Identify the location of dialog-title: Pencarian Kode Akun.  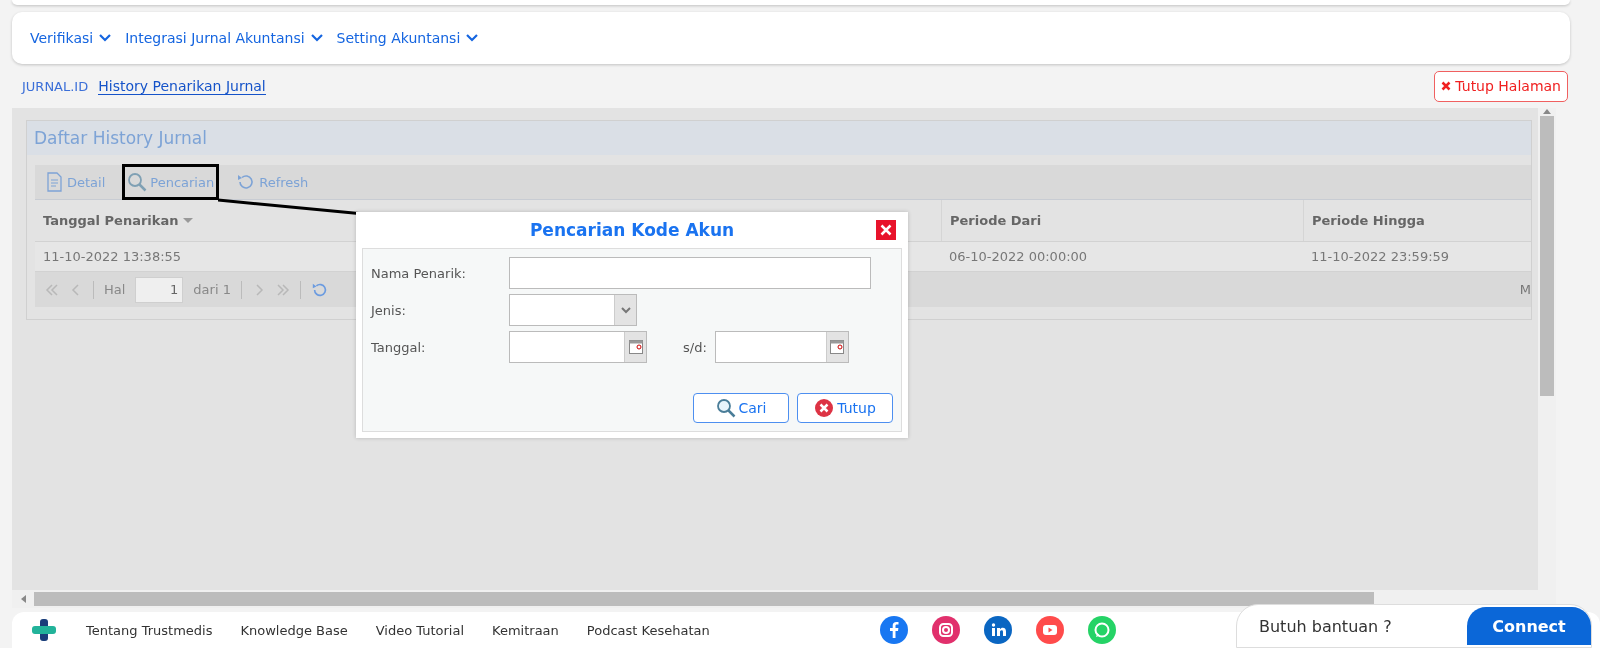
(632, 230).